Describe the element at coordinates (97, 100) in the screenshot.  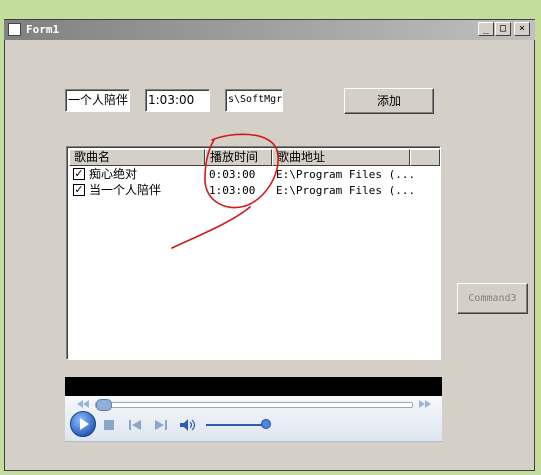
I see `song-name-input: 一个人陪伴` at that location.